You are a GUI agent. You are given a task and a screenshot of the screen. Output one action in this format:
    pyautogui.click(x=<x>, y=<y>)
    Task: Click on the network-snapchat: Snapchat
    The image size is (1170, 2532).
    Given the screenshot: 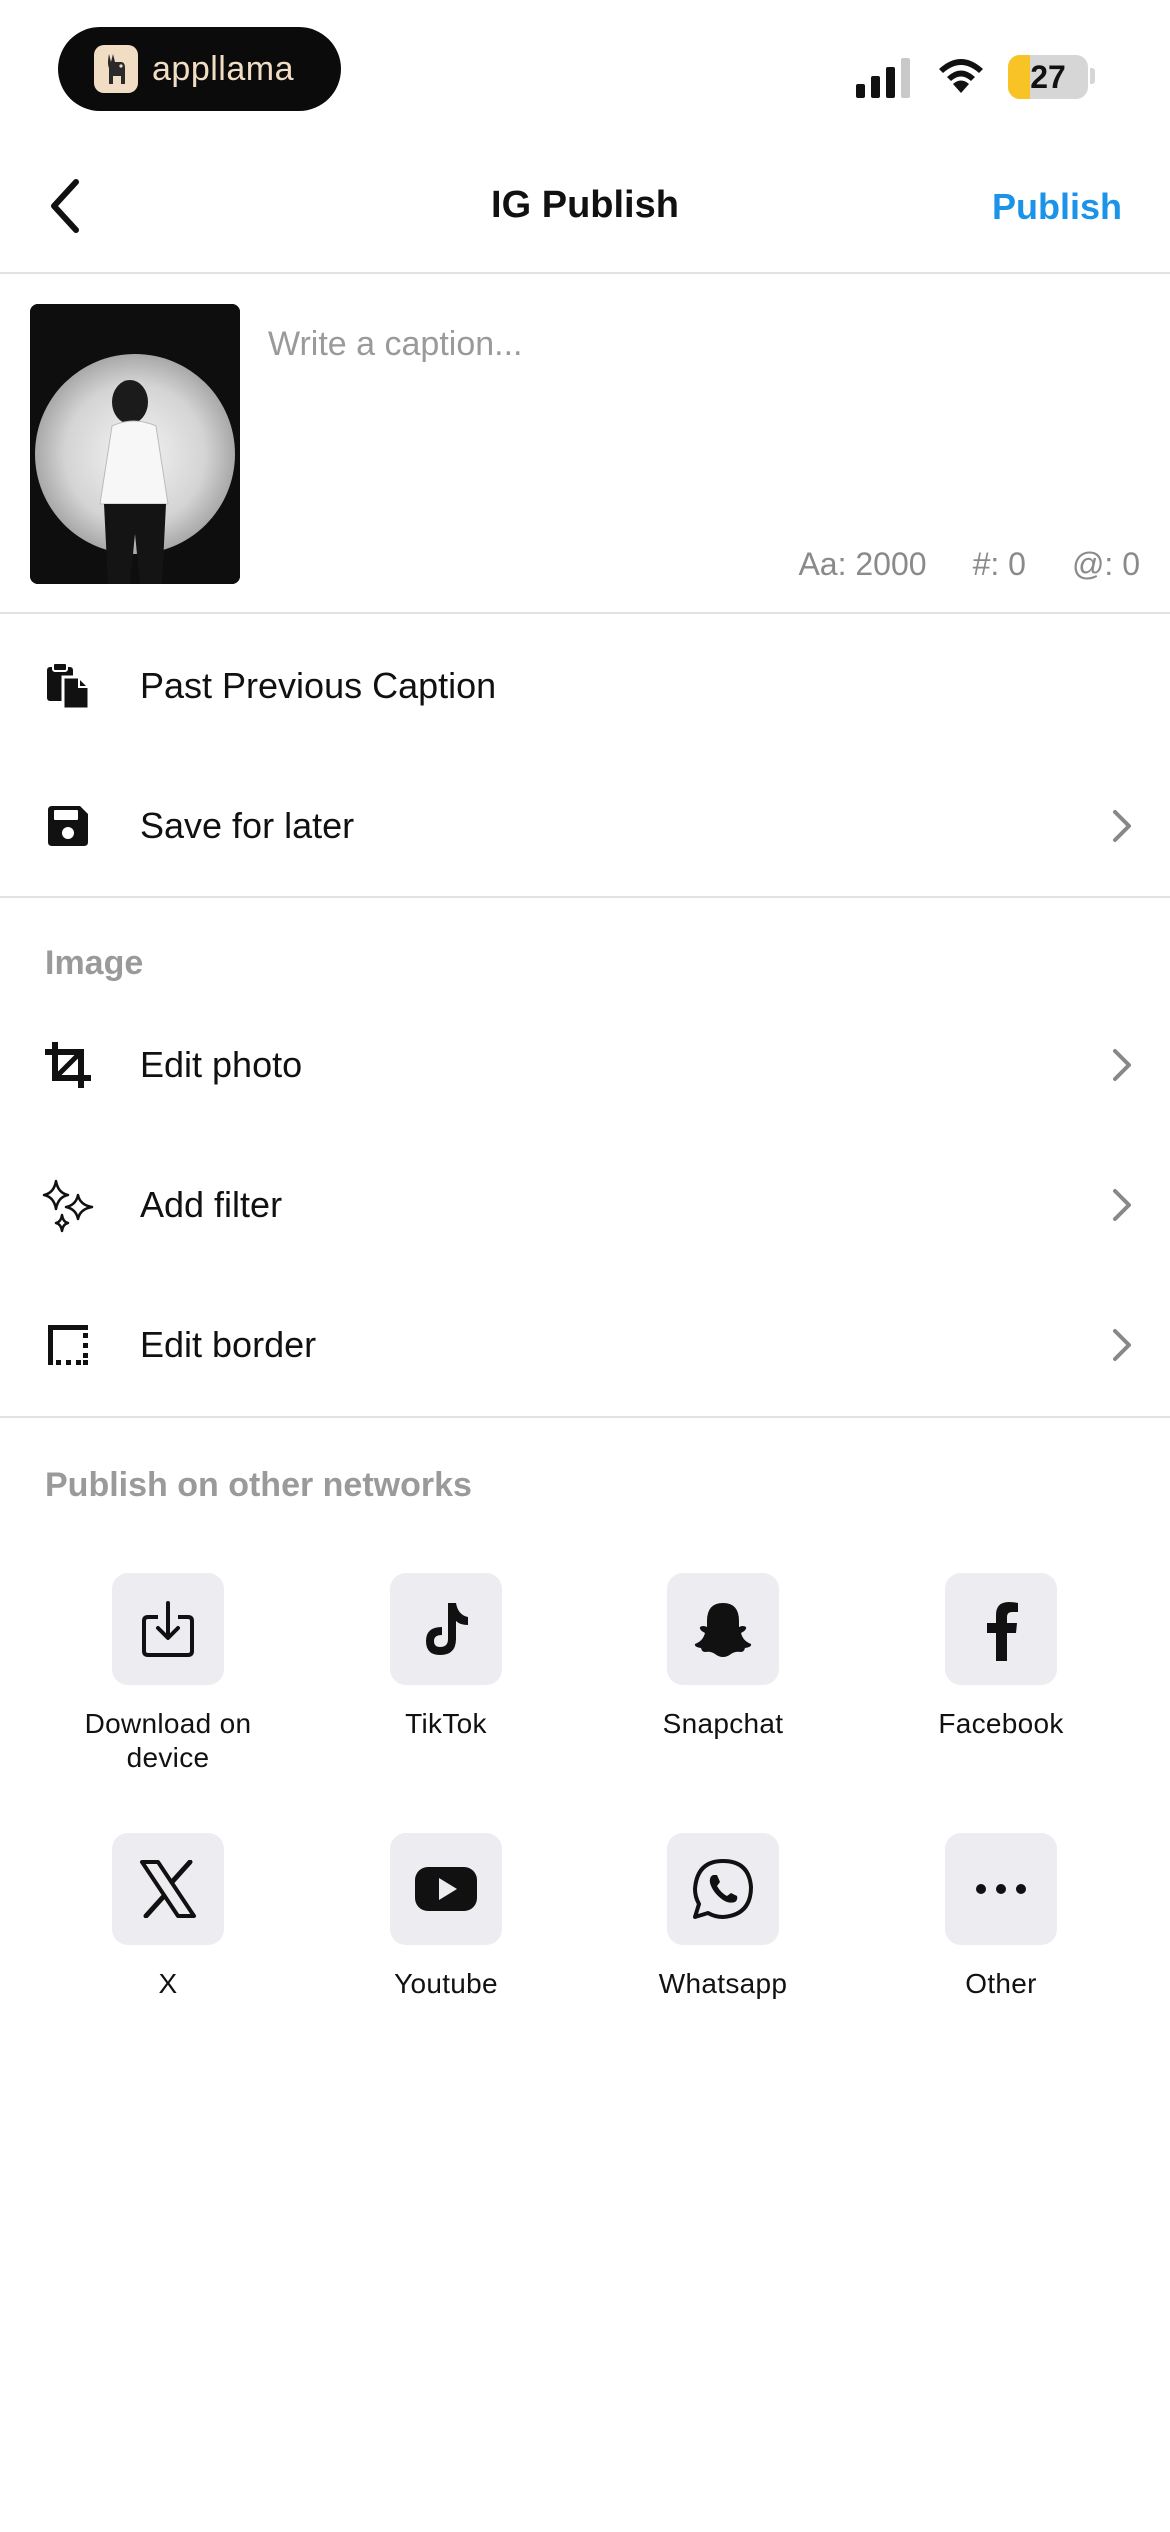 What is the action you would take?
    pyautogui.click(x=723, y=1657)
    